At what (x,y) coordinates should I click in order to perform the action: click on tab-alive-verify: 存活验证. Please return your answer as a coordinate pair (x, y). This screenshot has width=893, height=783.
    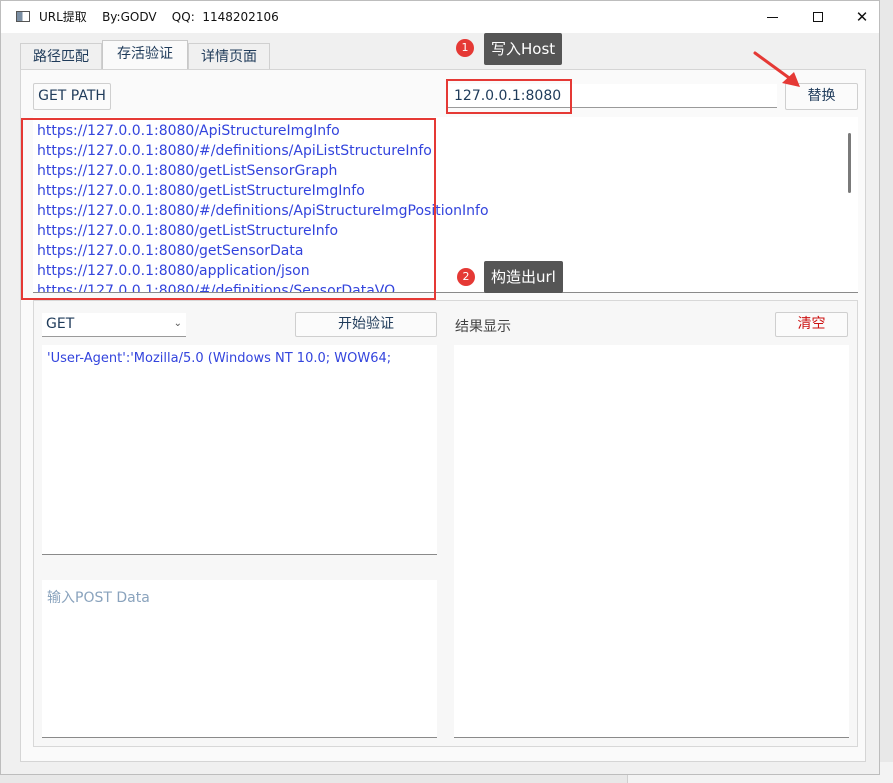
    Looking at the image, I should click on (145, 54).